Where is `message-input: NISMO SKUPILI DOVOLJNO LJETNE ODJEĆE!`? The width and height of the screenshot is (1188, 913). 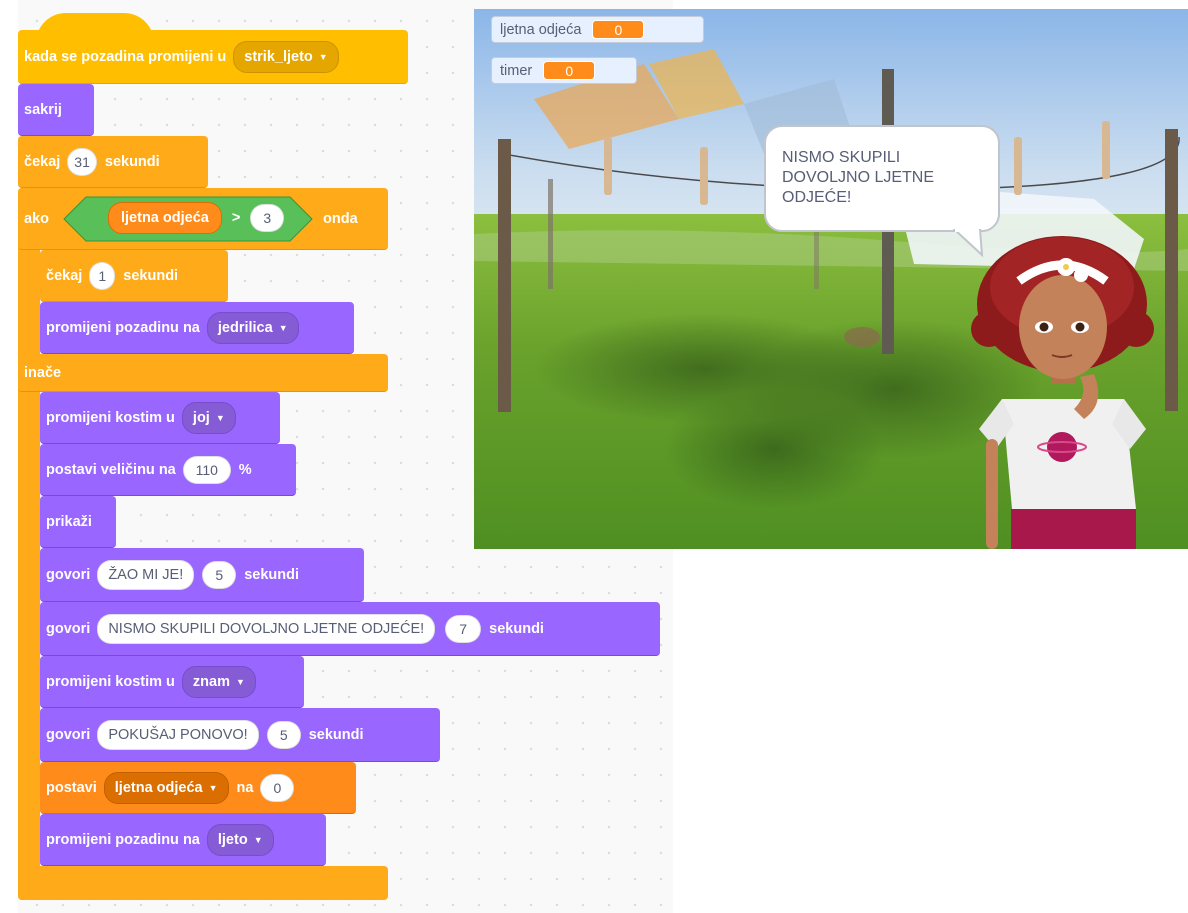
message-input: NISMO SKUPILI DOVOLJNO LJETNE ODJEĆE! is located at coordinates (266, 628).